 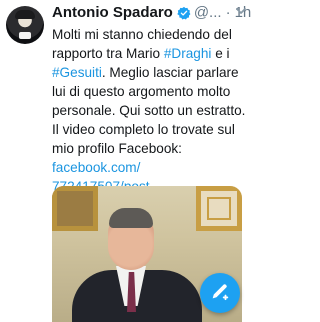 I want to click on tweet-header: Antonio Spadaro @... · 1h, so click(x=151, y=13).